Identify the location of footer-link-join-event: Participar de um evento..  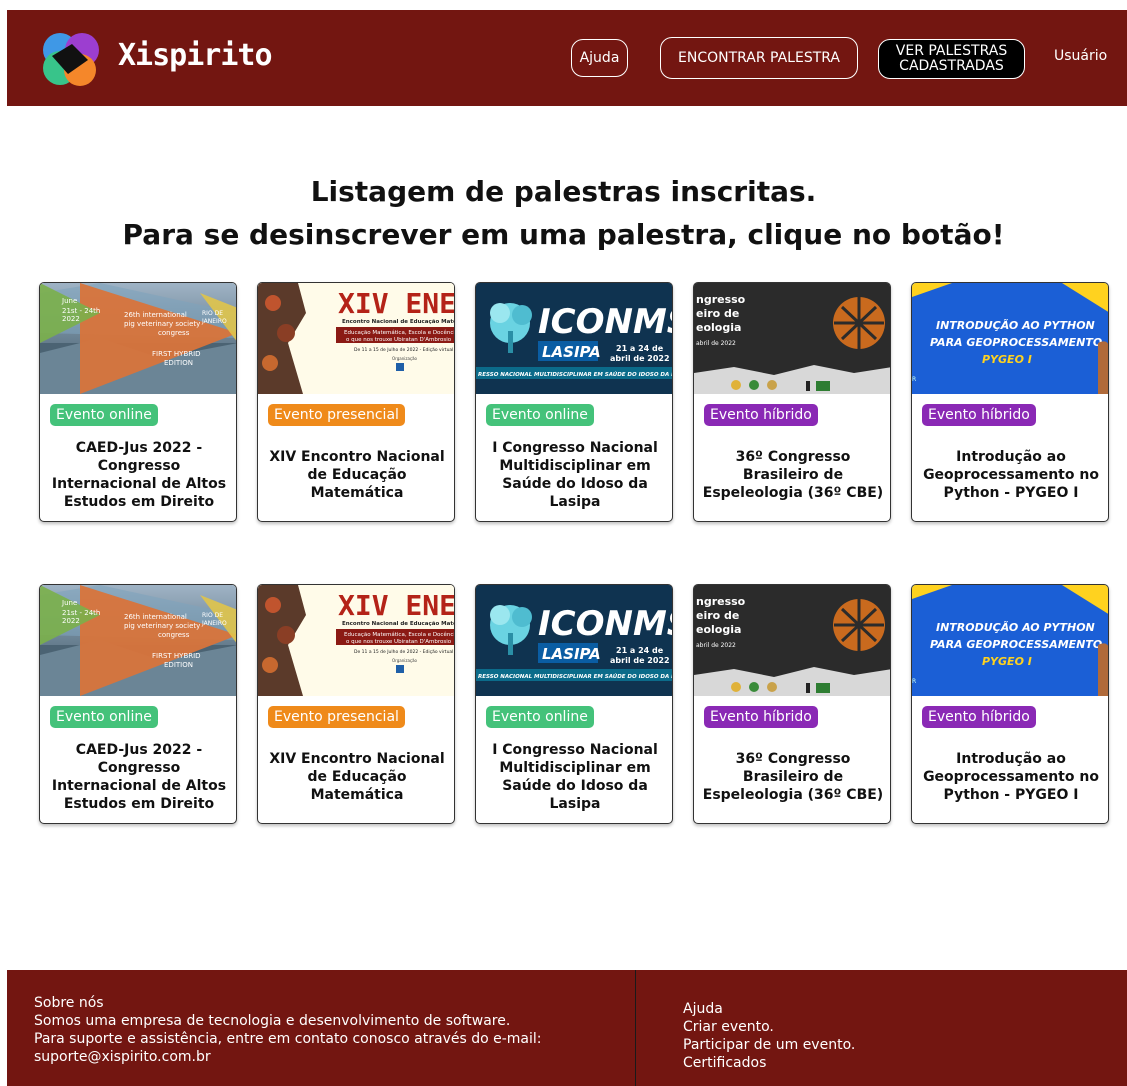
(769, 1045).